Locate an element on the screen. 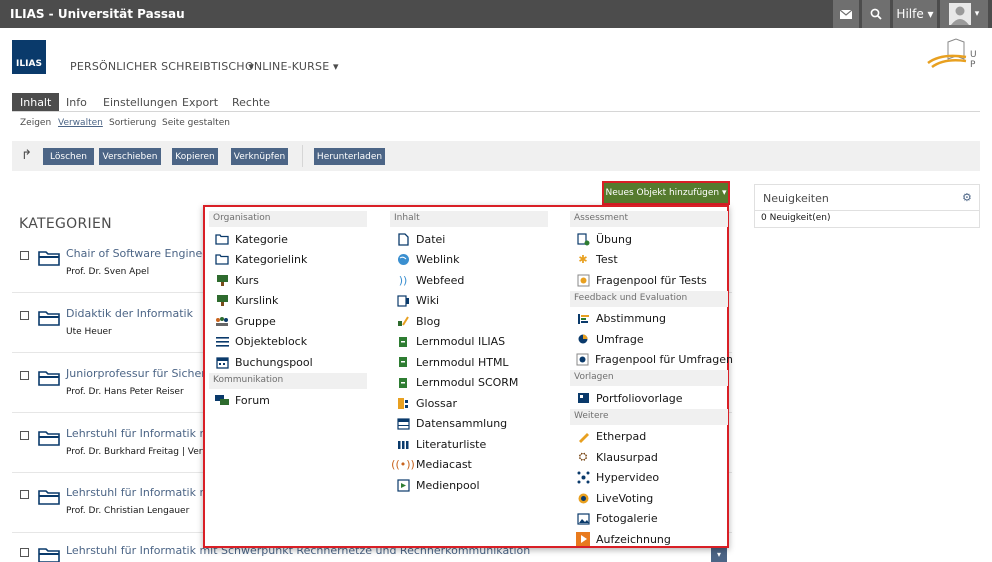 This screenshot has width=992, height=562. menu-item-buchungspool: Buchungspool is located at coordinates (288, 362).